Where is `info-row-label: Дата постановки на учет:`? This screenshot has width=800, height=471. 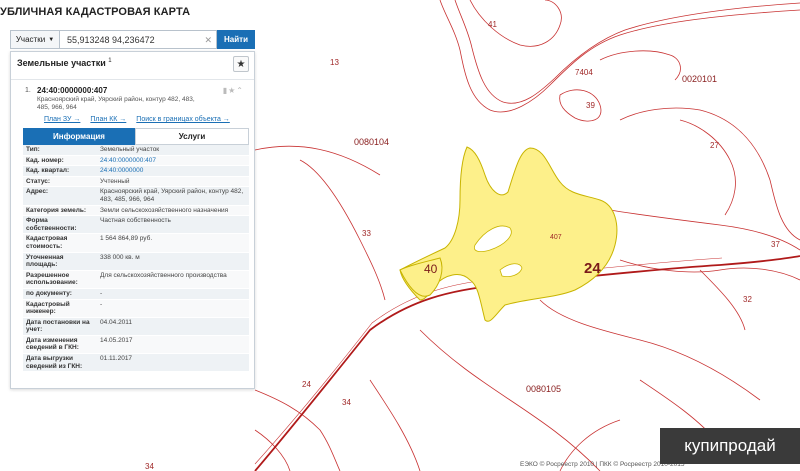
info-row-label: Дата постановки на учет: is located at coordinates (60, 326).